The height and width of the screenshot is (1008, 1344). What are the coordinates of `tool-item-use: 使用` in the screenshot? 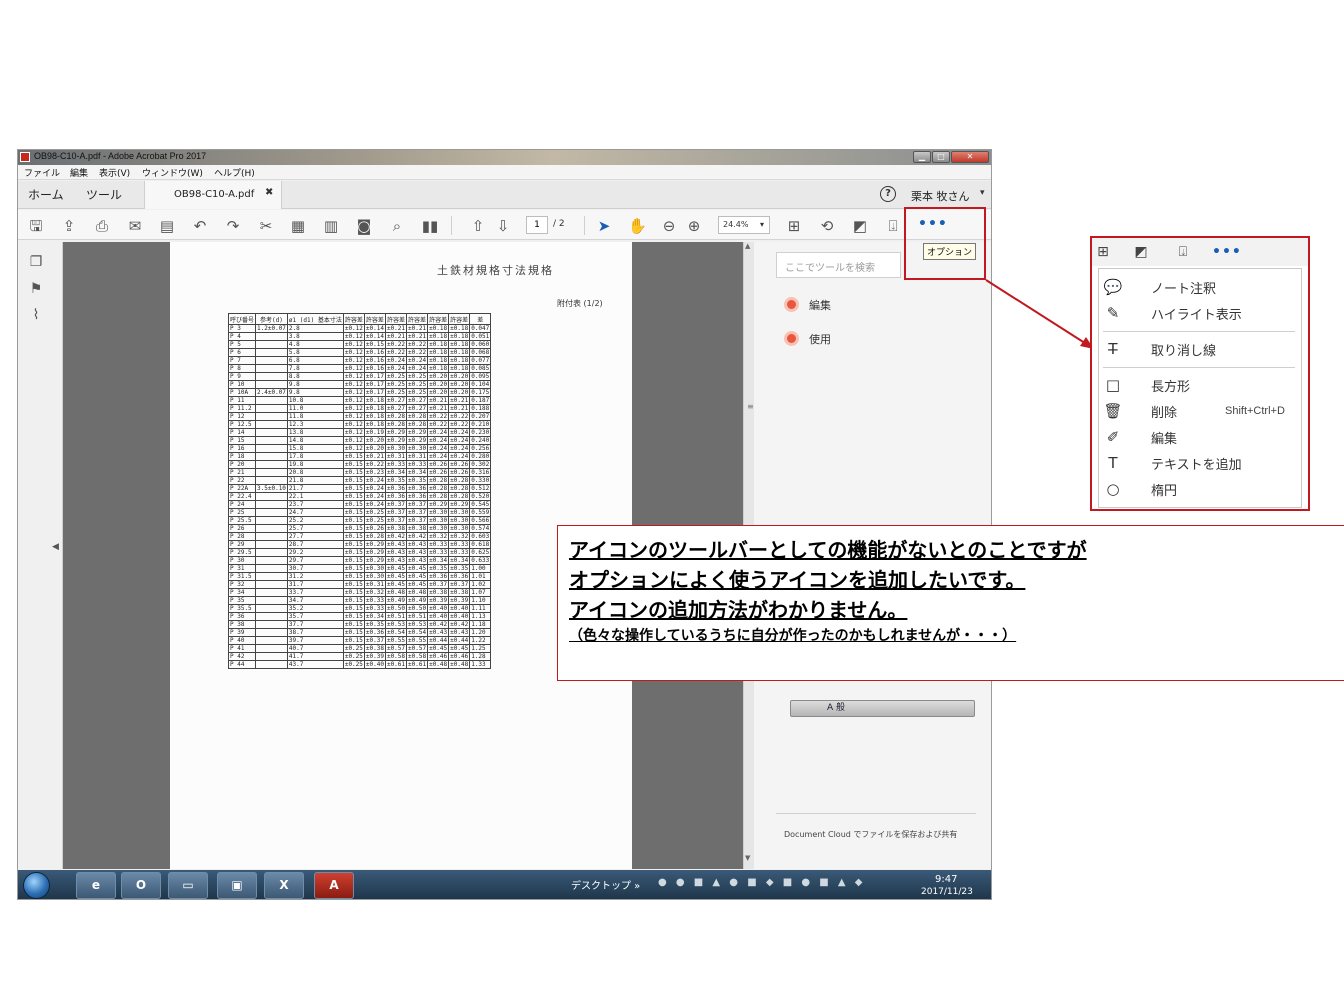 It's located at (807, 339).